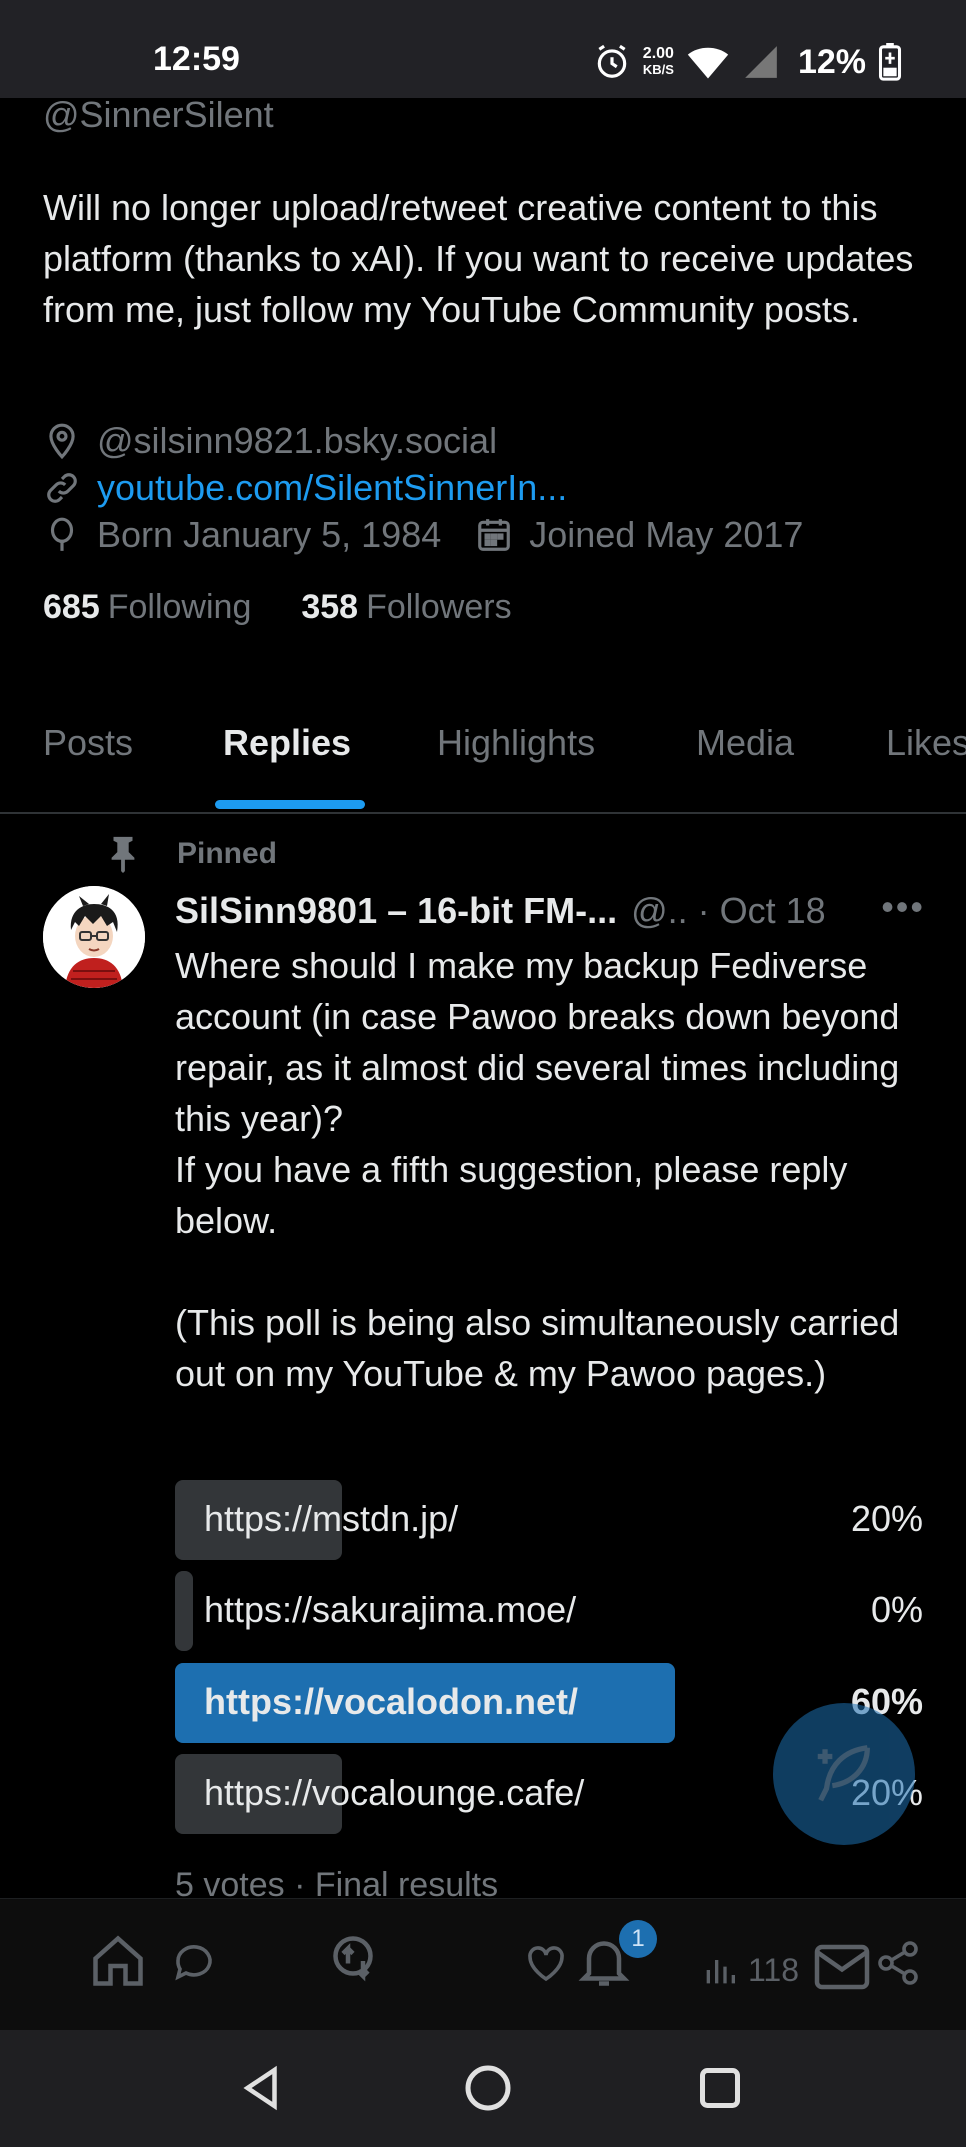  I want to click on poll-option-percent: 20%, so click(886, 1518).